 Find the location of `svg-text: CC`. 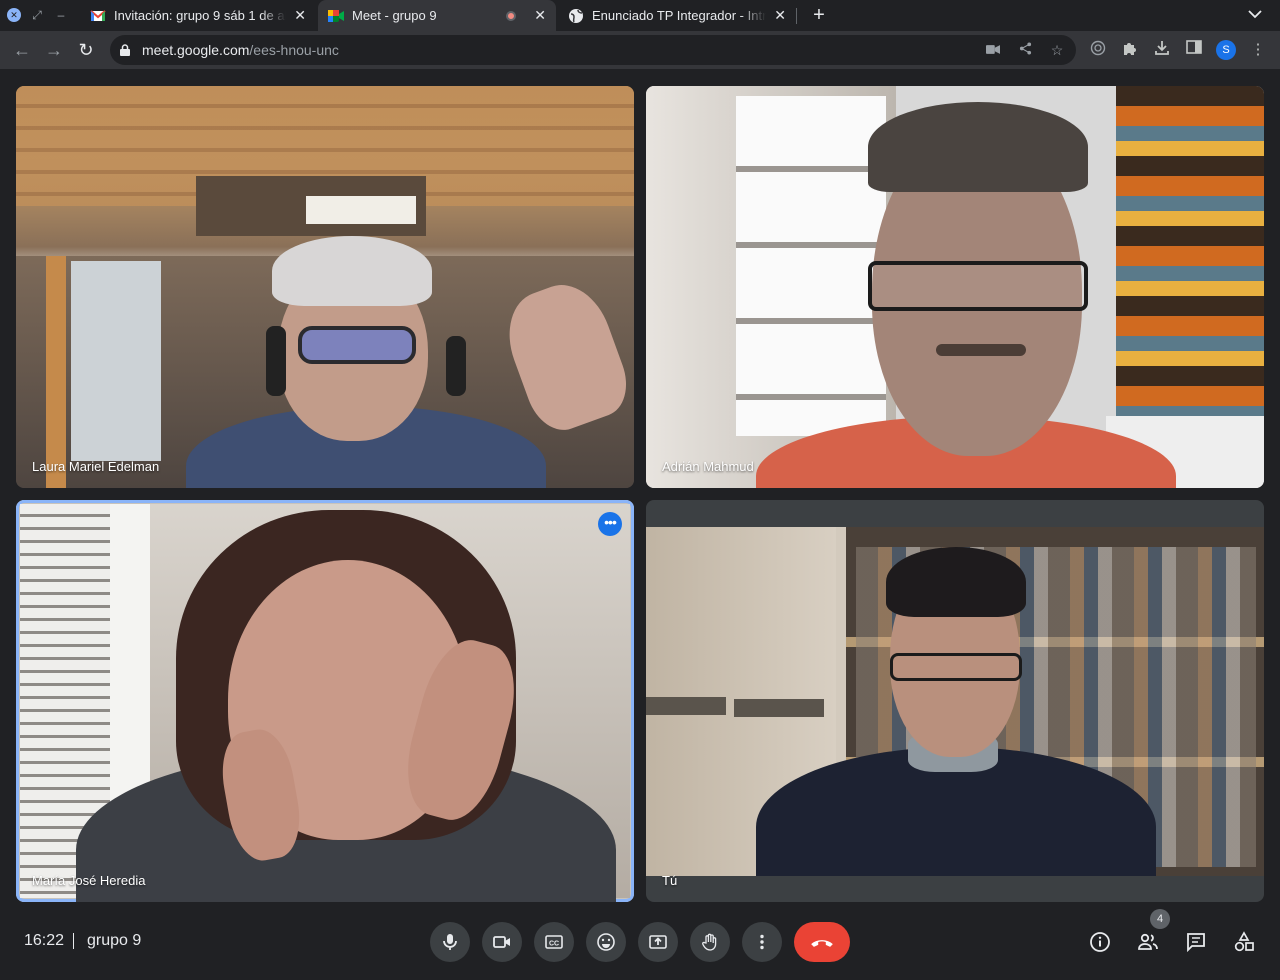

svg-text: CC is located at coordinates (554, 944).